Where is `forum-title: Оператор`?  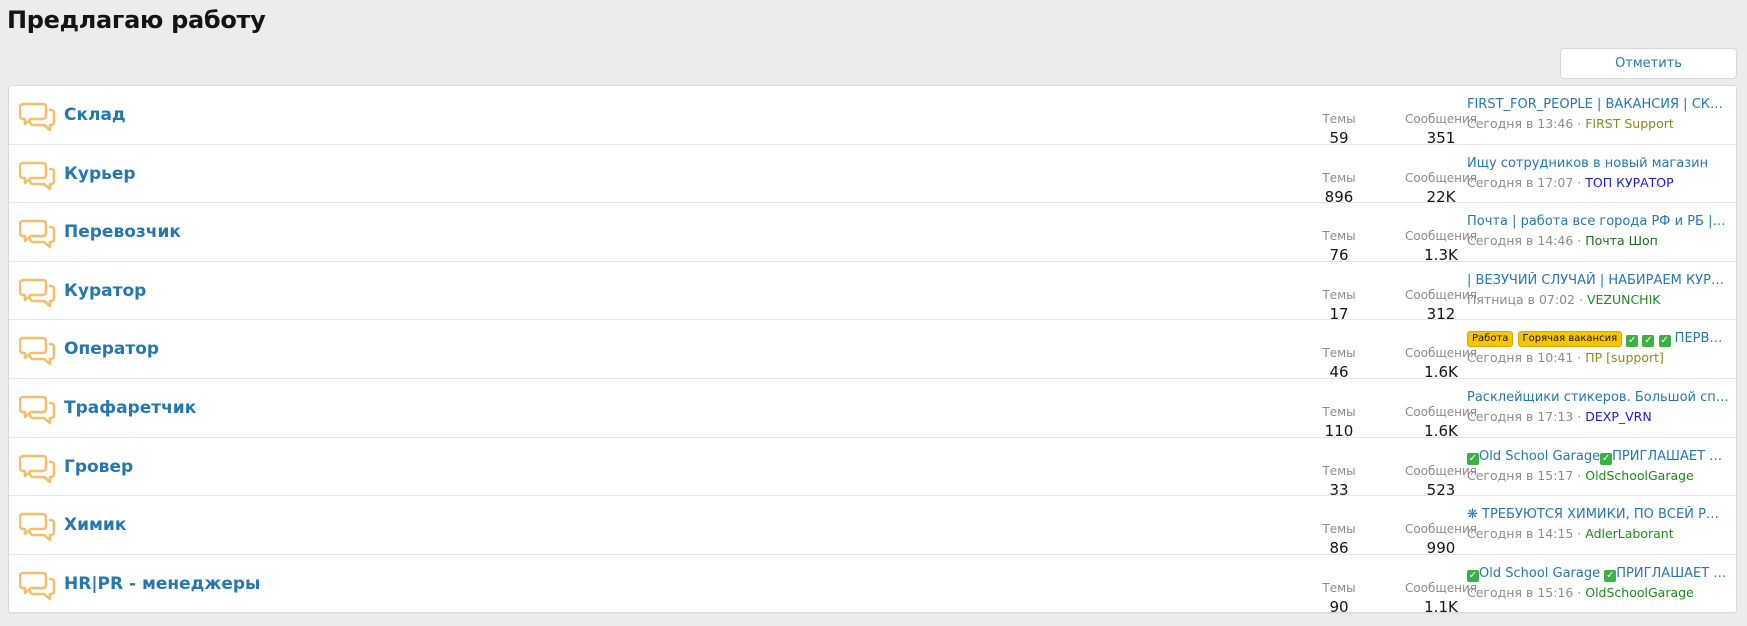 forum-title: Оператор is located at coordinates (111, 349).